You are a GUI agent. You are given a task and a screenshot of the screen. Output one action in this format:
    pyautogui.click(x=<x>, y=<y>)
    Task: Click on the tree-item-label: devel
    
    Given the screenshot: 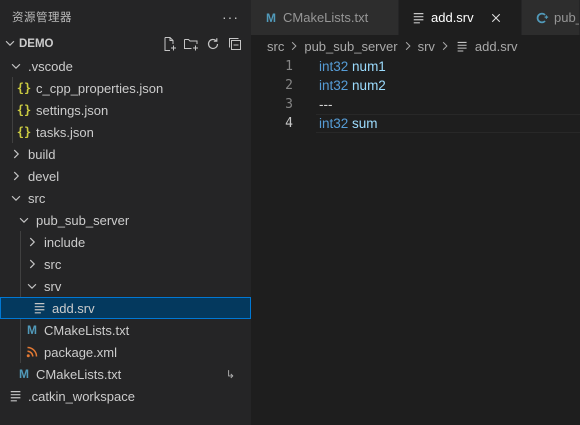 What is the action you would take?
    pyautogui.click(x=44, y=176)
    